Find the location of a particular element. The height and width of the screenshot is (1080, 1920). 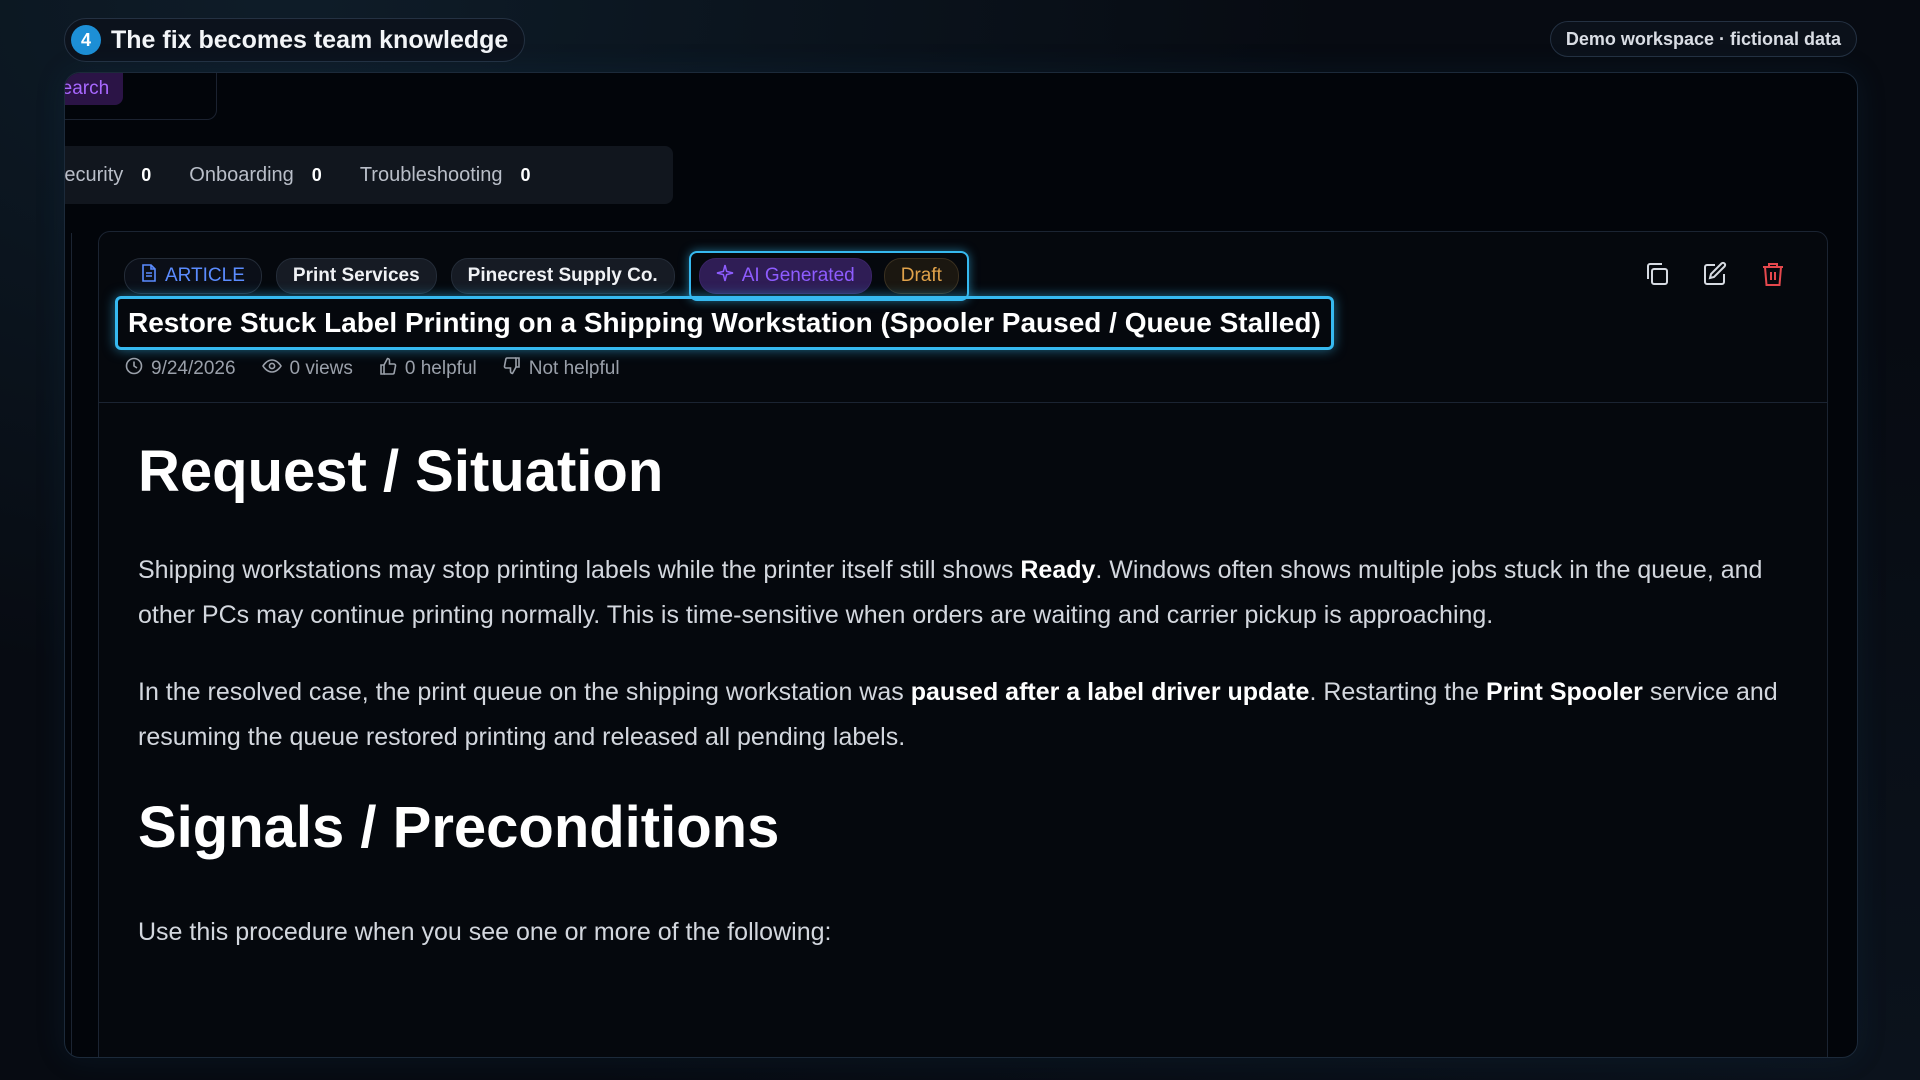

draft-status-badge: Draft is located at coordinates (921, 276).